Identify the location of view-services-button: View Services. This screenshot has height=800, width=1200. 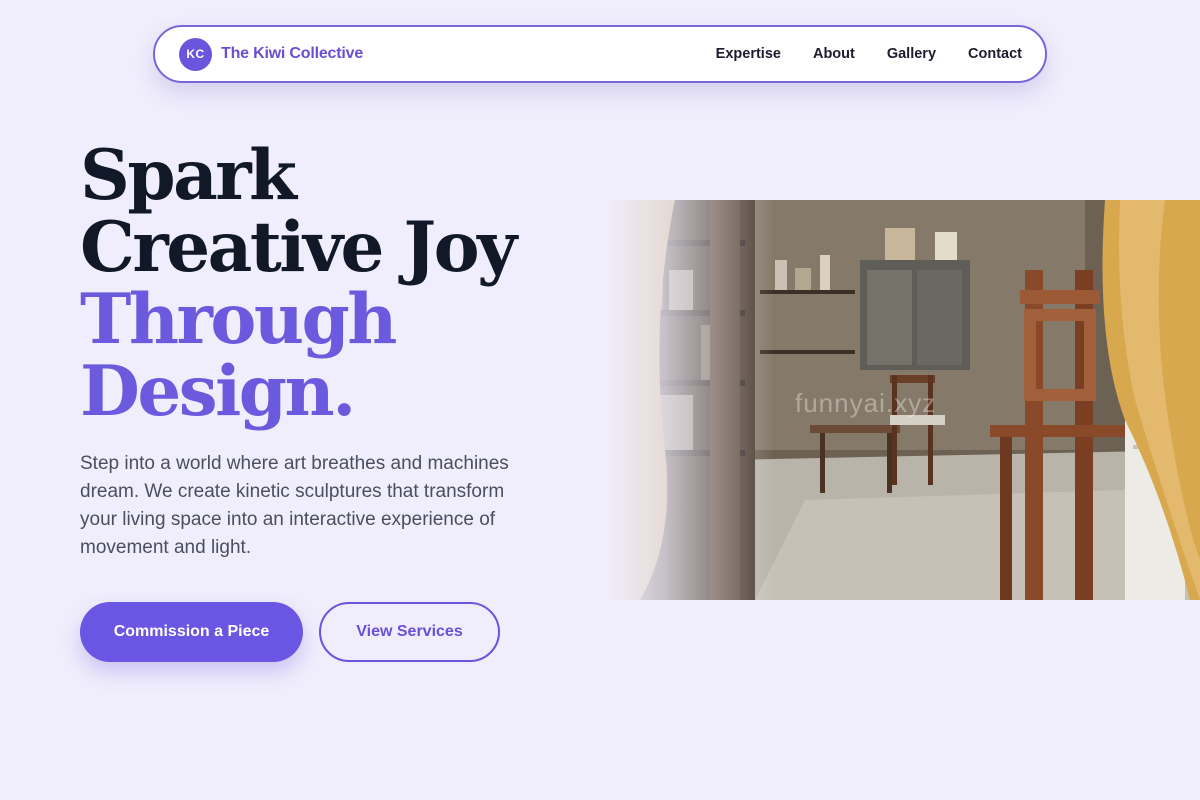
(409, 632).